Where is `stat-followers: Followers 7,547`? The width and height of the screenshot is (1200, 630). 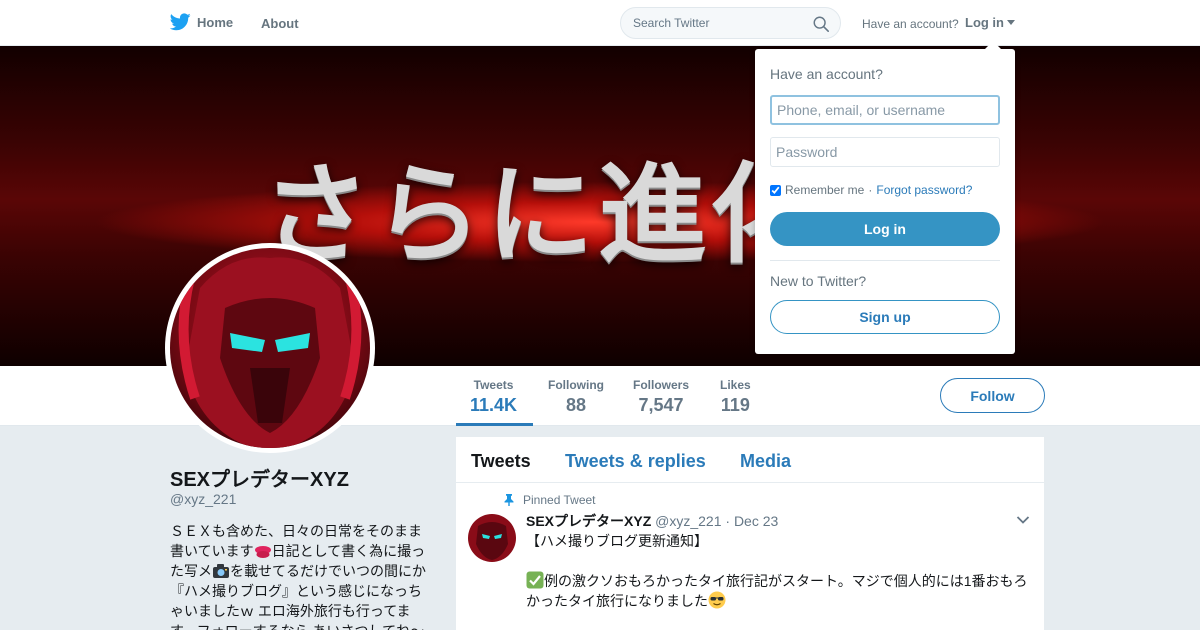 stat-followers: Followers 7,547 is located at coordinates (661, 397).